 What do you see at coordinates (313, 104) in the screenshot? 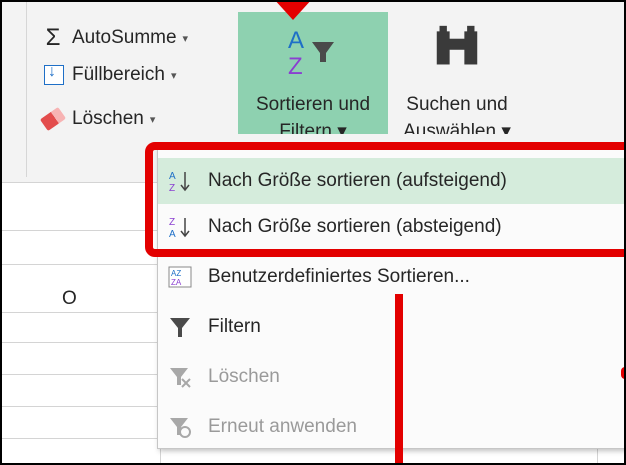
I see `sort-filter-label-1: Sortieren und` at bounding box center [313, 104].